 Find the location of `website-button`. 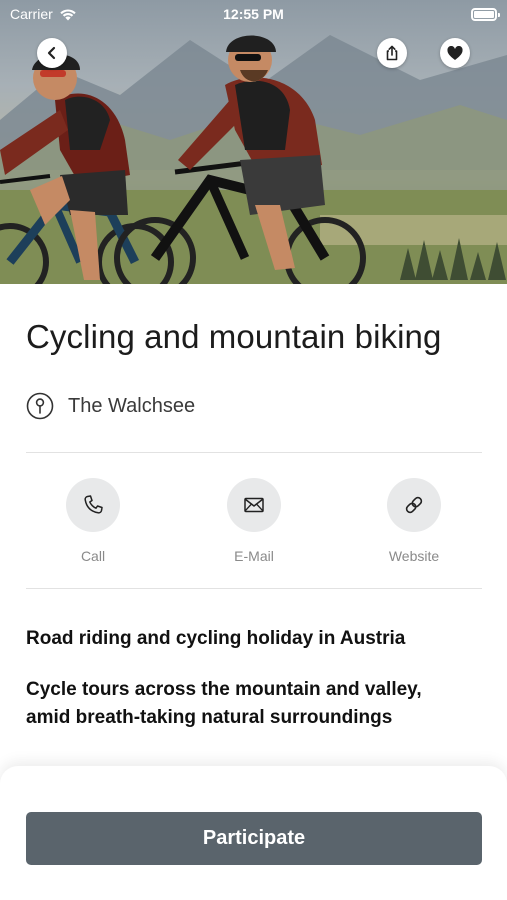

website-button is located at coordinates (414, 505).